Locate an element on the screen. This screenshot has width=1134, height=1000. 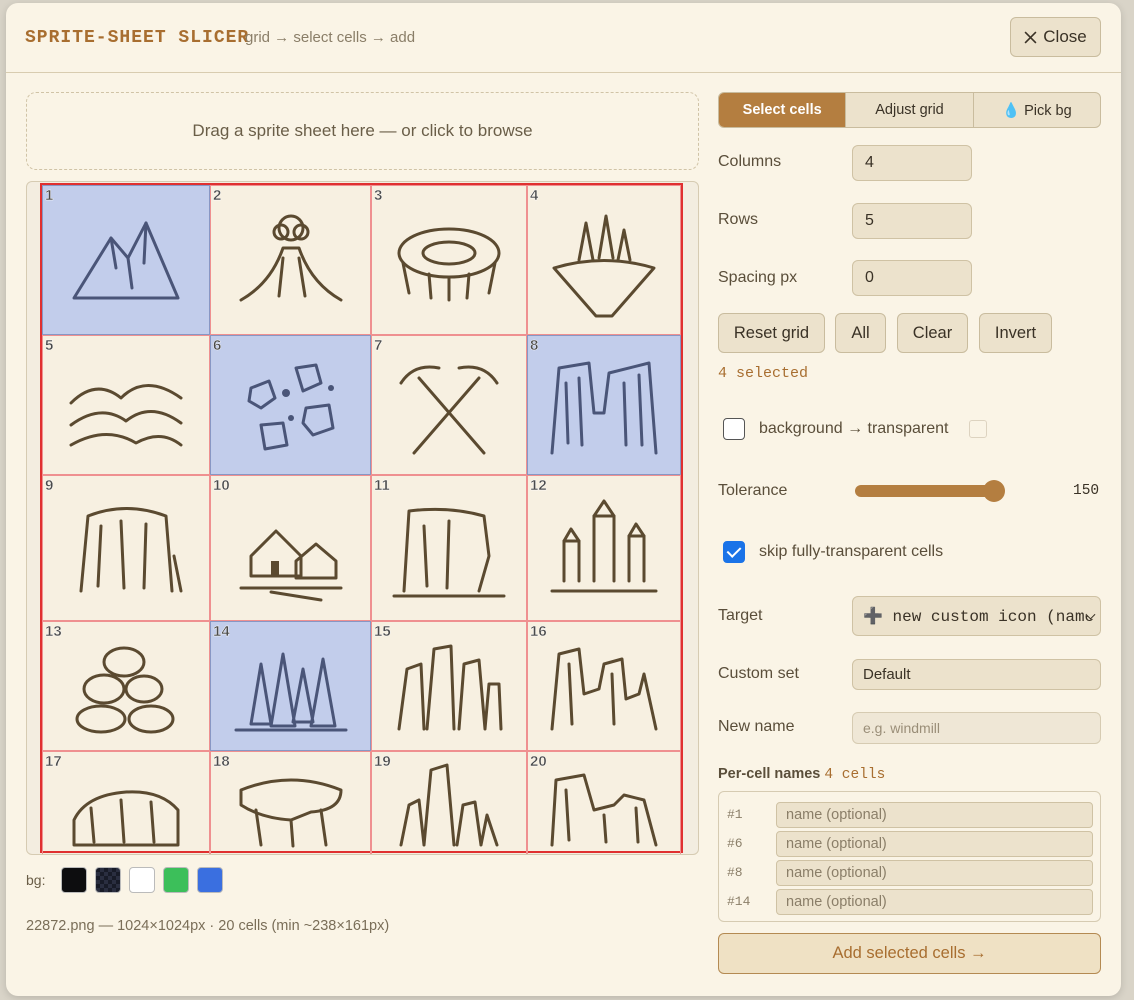
ridge-icon is located at coordinates (604, 810).